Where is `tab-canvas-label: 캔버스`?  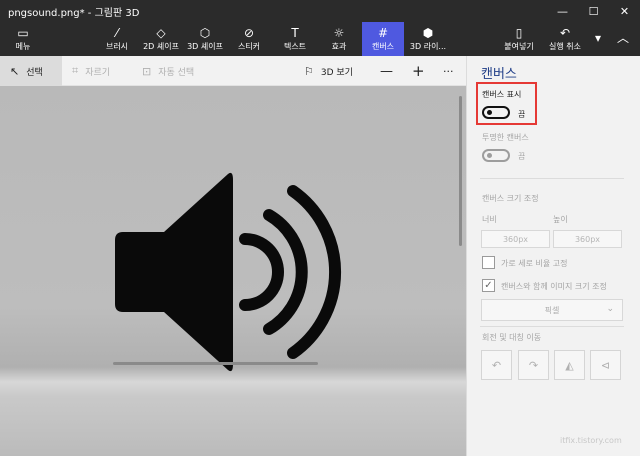 tab-canvas-label: 캔버스 is located at coordinates (383, 46).